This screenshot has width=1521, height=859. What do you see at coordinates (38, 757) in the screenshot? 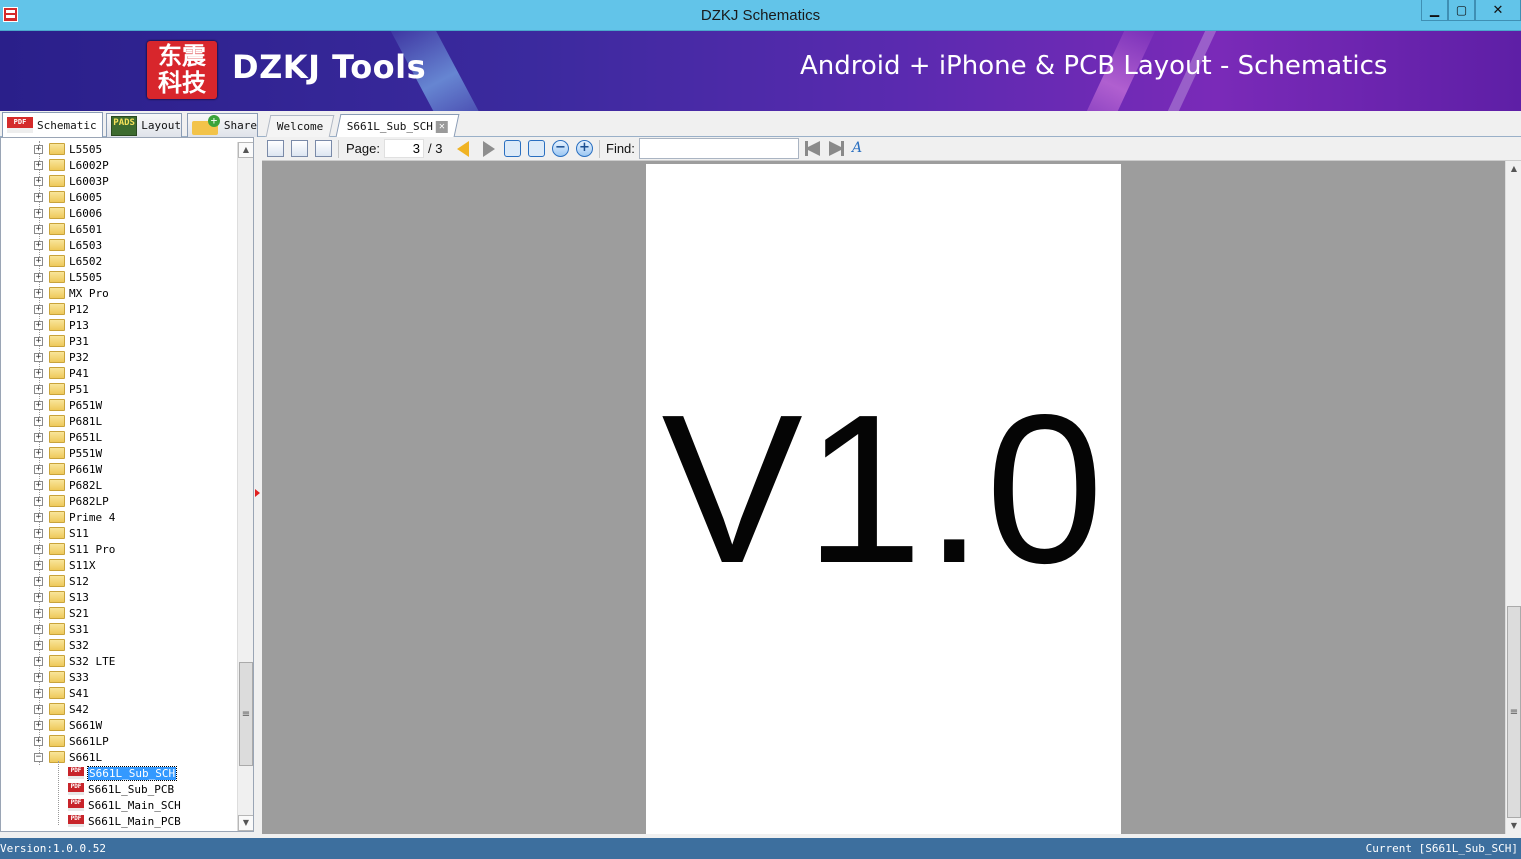
I see `collapse-icon: −` at bounding box center [38, 757].